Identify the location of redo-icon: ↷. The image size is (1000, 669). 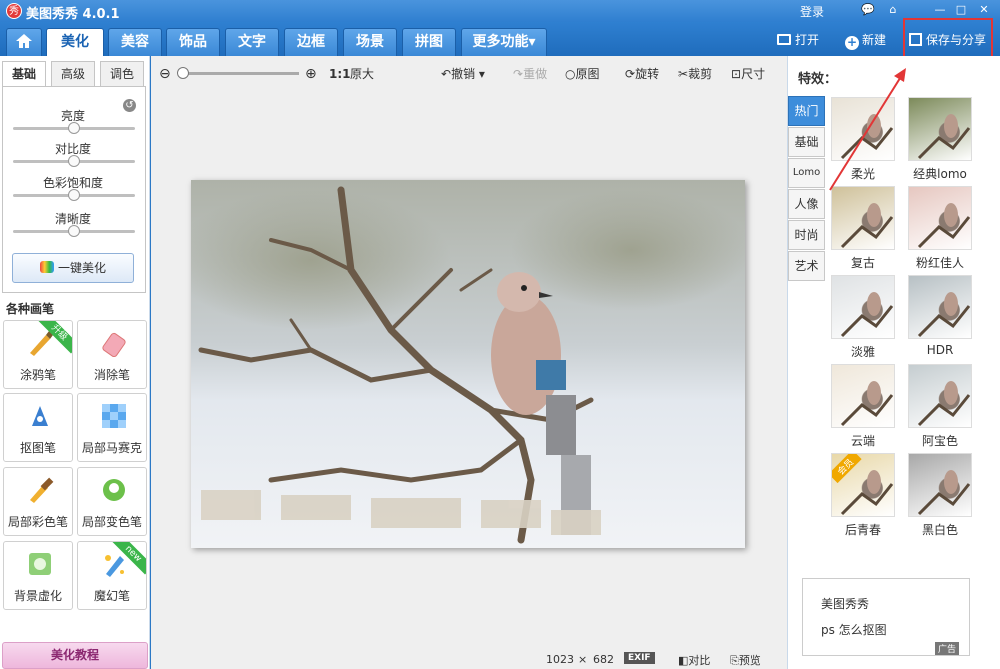
(518, 74).